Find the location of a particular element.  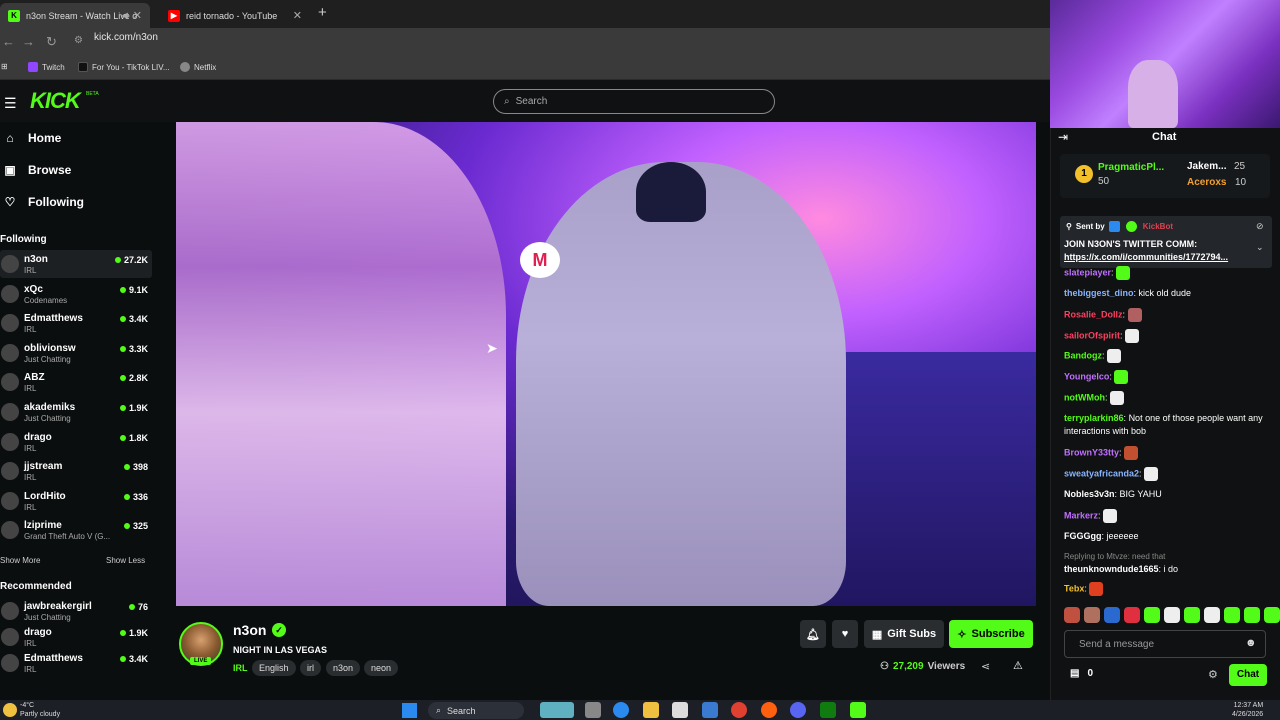

share-icon: ⋖ is located at coordinates (985, 666).